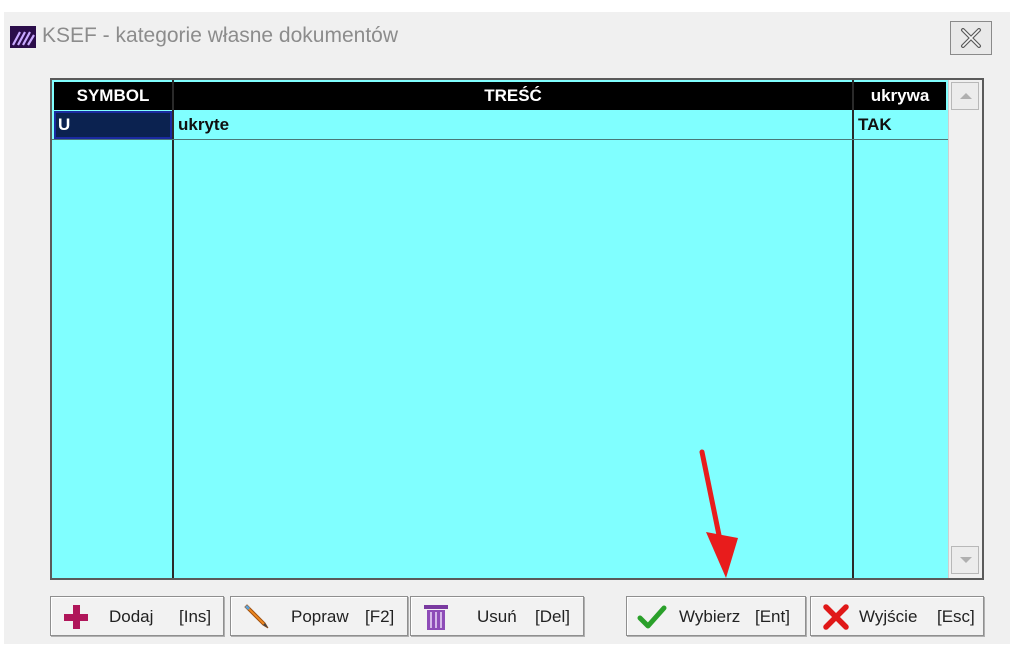 The width and height of the screenshot is (1014, 648). I want to click on column-header-tresc: TREŚĆ, so click(513, 96).